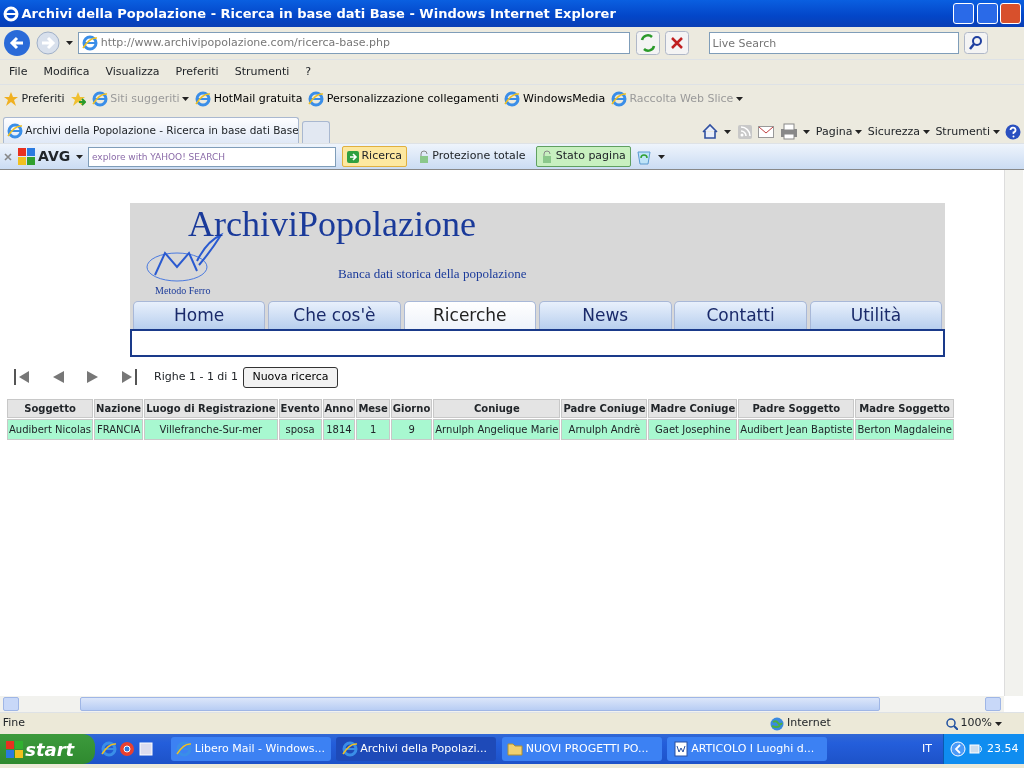 Image resolution: width=1024 pixels, height=768 pixels. I want to click on command-menu: Pagina, so click(839, 131).